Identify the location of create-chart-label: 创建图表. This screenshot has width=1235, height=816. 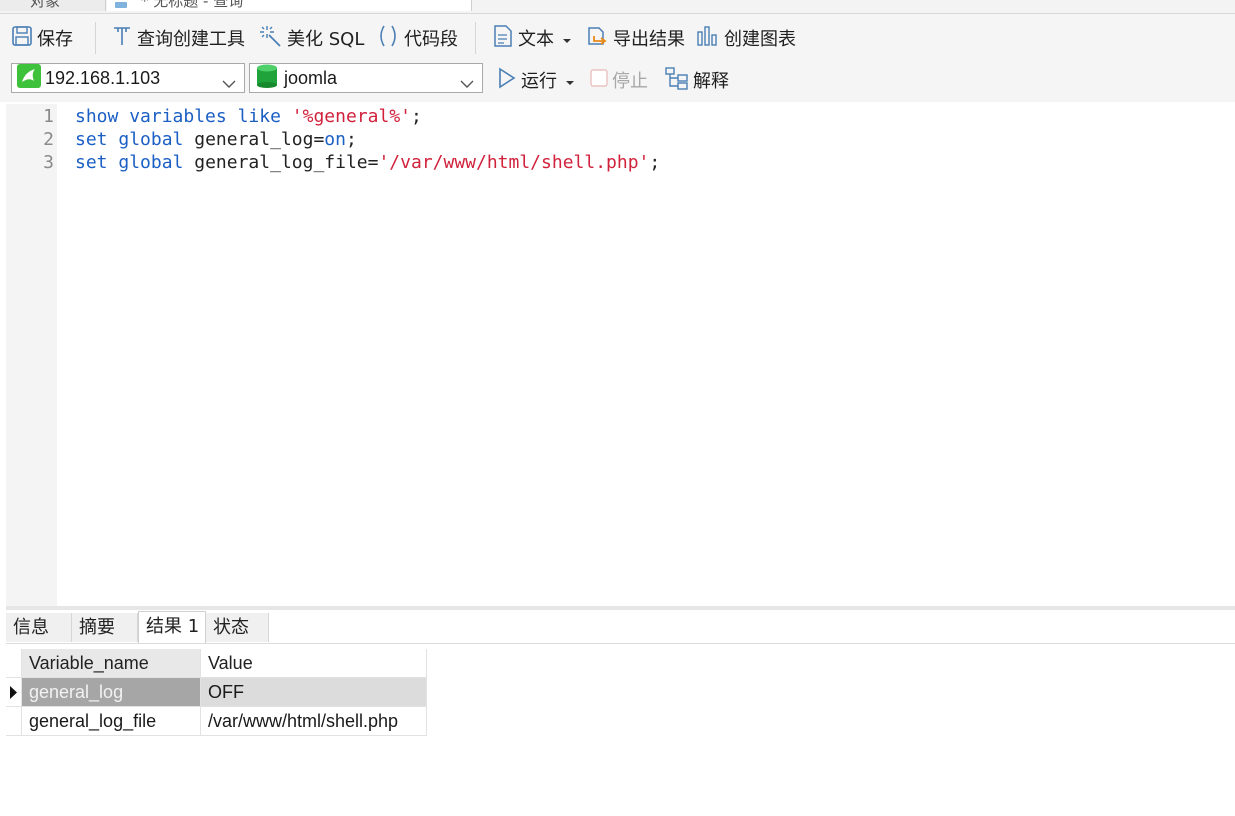
(760, 39).